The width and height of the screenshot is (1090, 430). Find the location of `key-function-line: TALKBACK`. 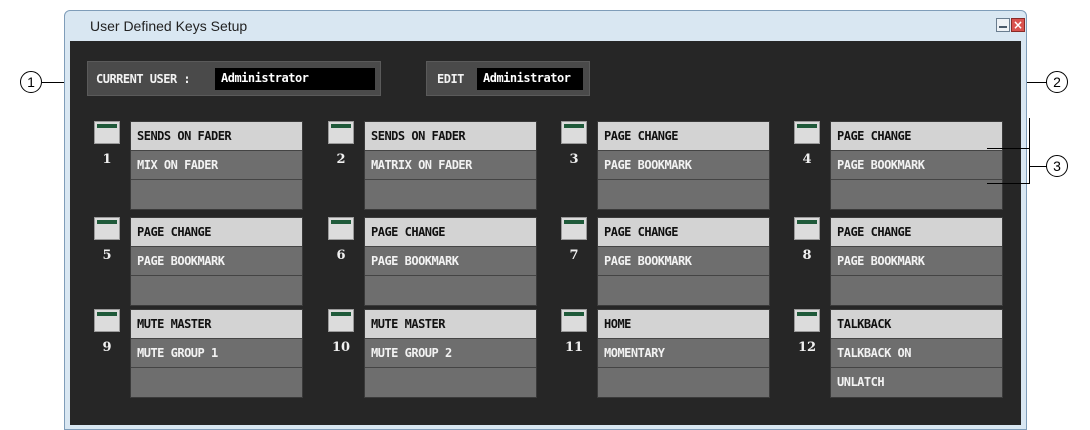

key-function-line: TALKBACK is located at coordinates (916, 324).